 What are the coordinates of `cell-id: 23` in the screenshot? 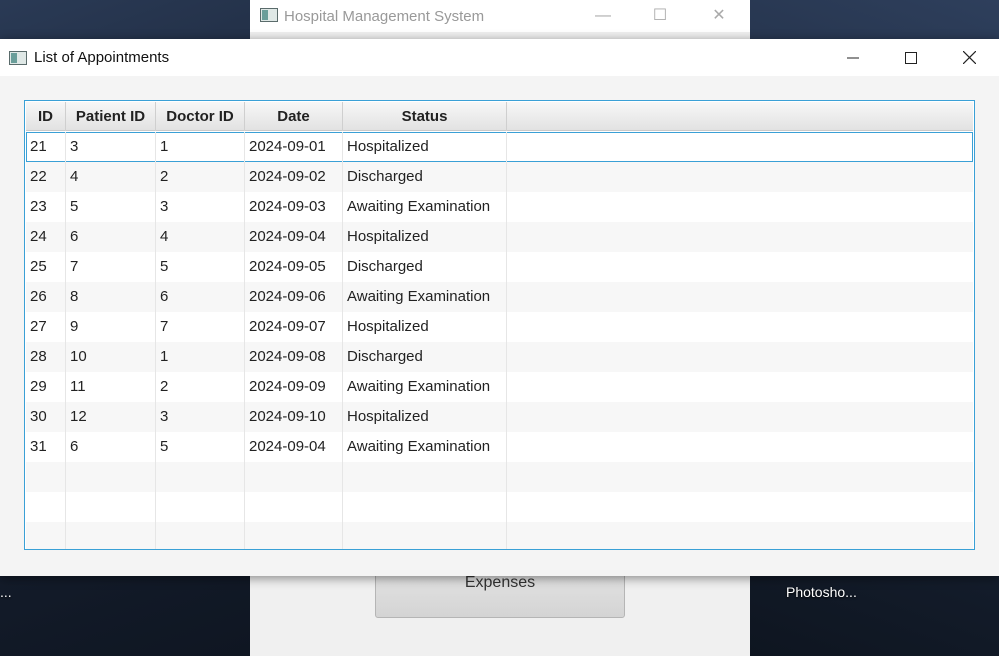 It's located at (46, 207).